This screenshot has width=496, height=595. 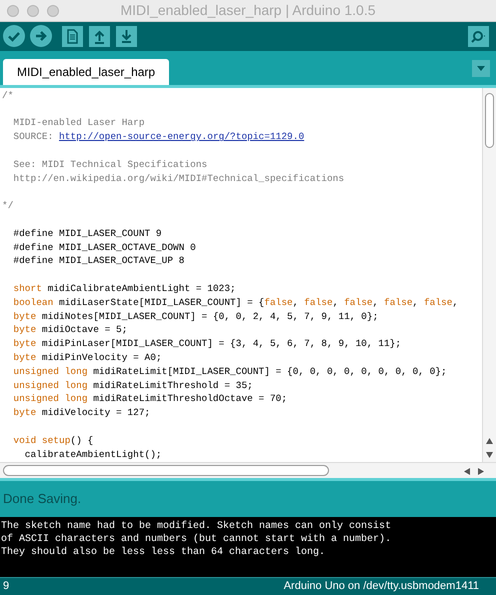 What do you see at coordinates (181, 136) in the screenshot?
I see `link: http://open-source-energy.org/?topic=1129.0` at bounding box center [181, 136].